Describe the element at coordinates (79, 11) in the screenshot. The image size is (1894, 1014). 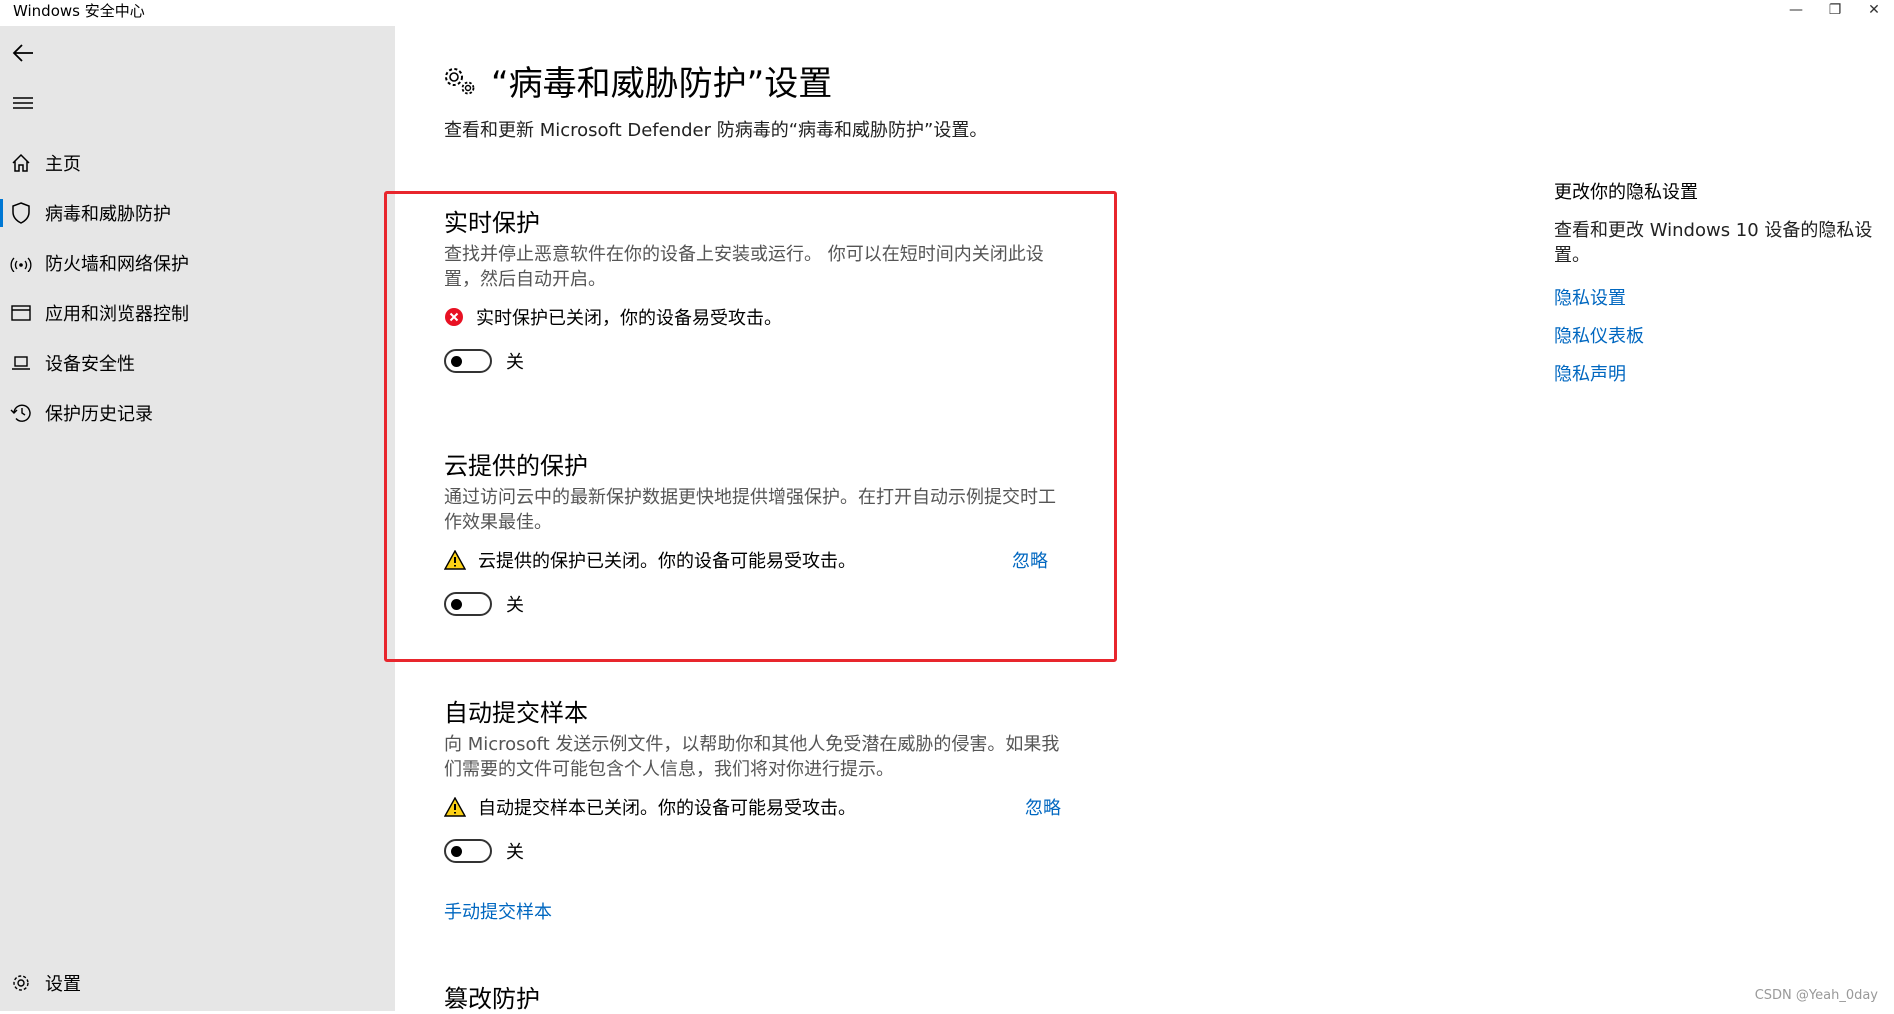
I see `window-title: Windows 安全中心` at that location.